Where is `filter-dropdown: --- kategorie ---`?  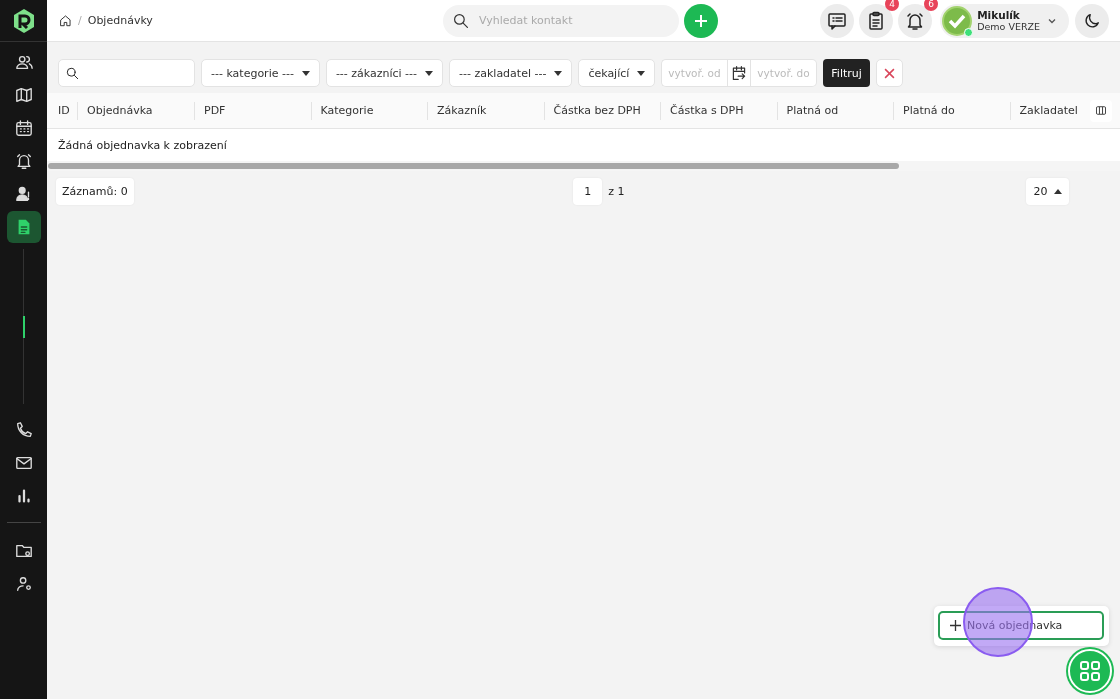
filter-dropdown: --- kategorie --- is located at coordinates (260, 73).